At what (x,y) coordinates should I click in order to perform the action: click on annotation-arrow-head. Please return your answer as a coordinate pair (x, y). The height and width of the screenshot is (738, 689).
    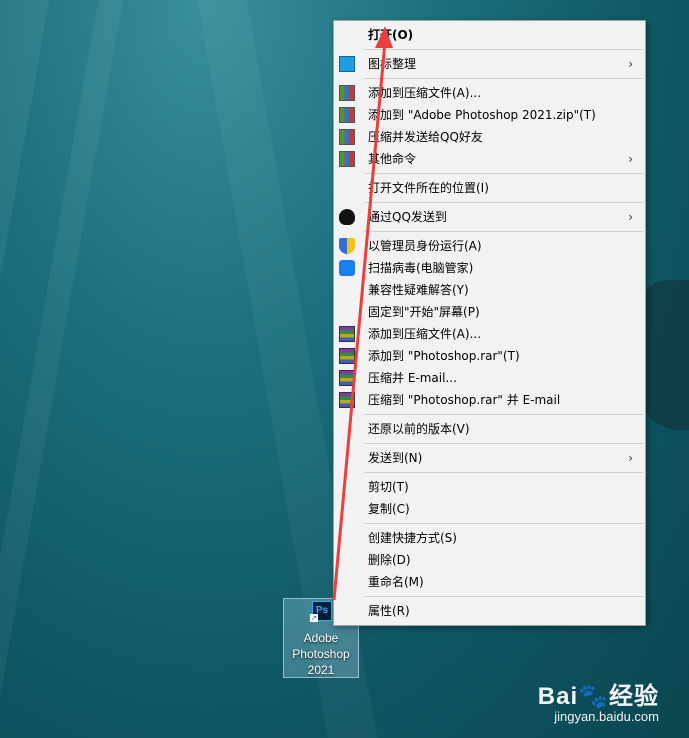
    Looking at the image, I should click on (384, 37).